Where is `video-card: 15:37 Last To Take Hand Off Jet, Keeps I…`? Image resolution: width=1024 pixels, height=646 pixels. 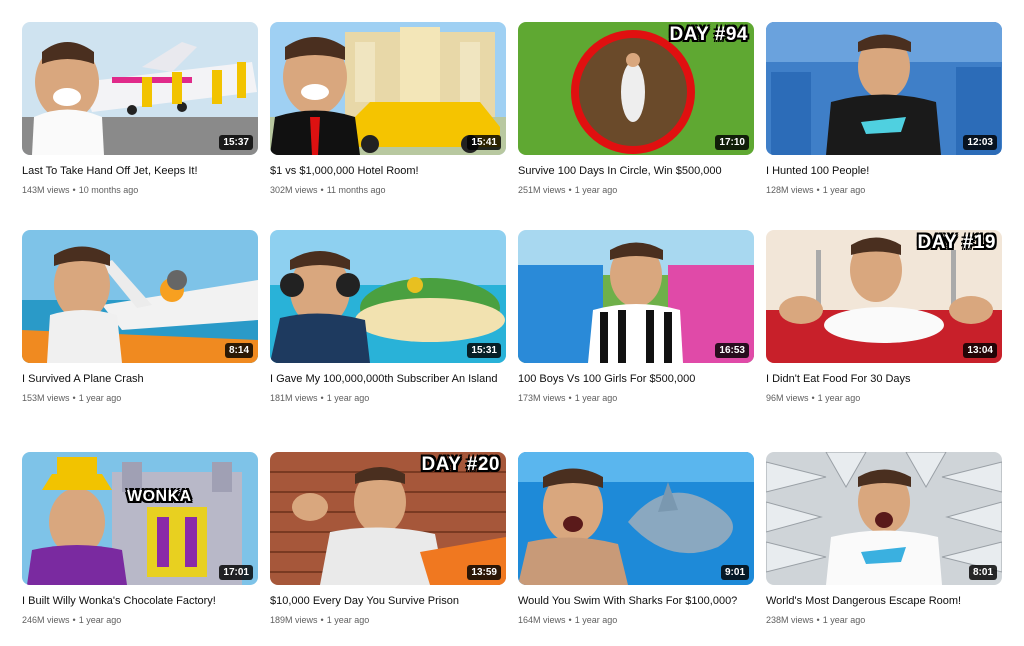 video-card: 15:37 Last To Take Hand Off Jet, Keeps I… is located at coordinates (140, 109).